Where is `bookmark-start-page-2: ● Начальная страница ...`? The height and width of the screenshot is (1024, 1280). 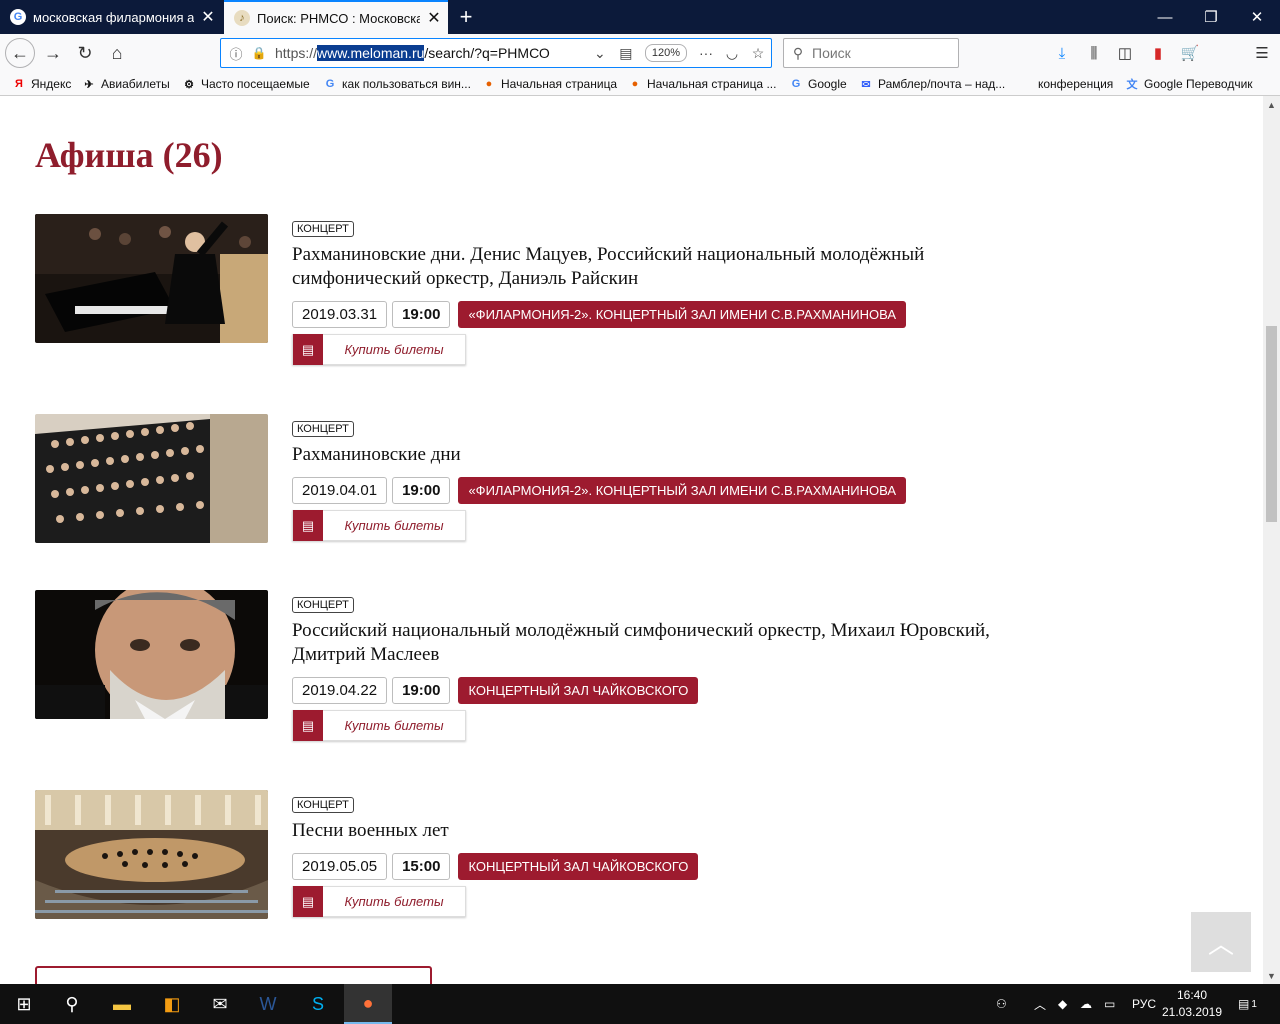 bookmark-start-page-2: ● Начальная страница ... is located at coordinates (702, 84).